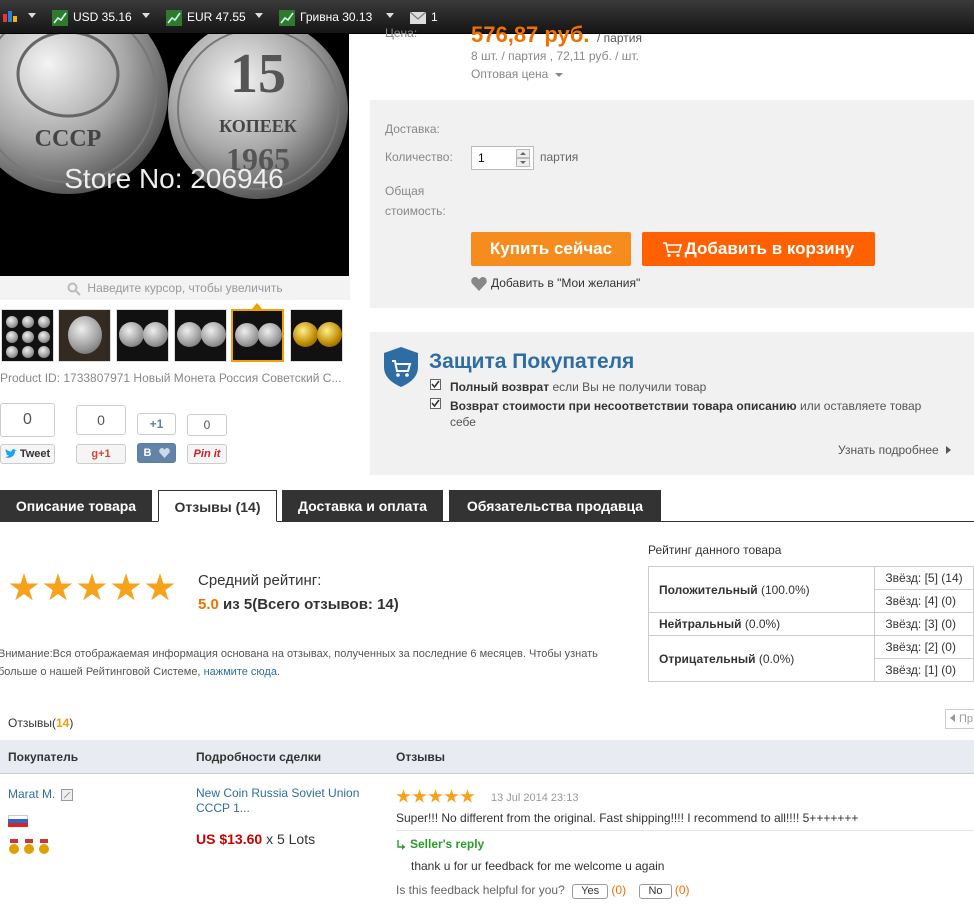 The height and width of the screenshot is (908, 974). What do you see at coordinates (278, 793) in the screenshot?
I see `product-link-line1: New Coin Russia Soviet Union` at bounding box center [278, 793].